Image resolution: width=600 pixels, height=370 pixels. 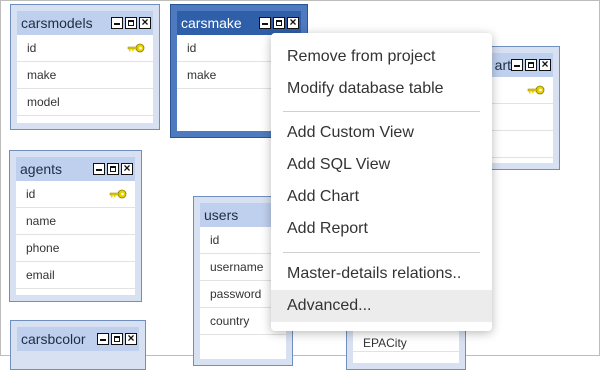 I want to click on table-header: carsmodels, so click(x=85, y=23).